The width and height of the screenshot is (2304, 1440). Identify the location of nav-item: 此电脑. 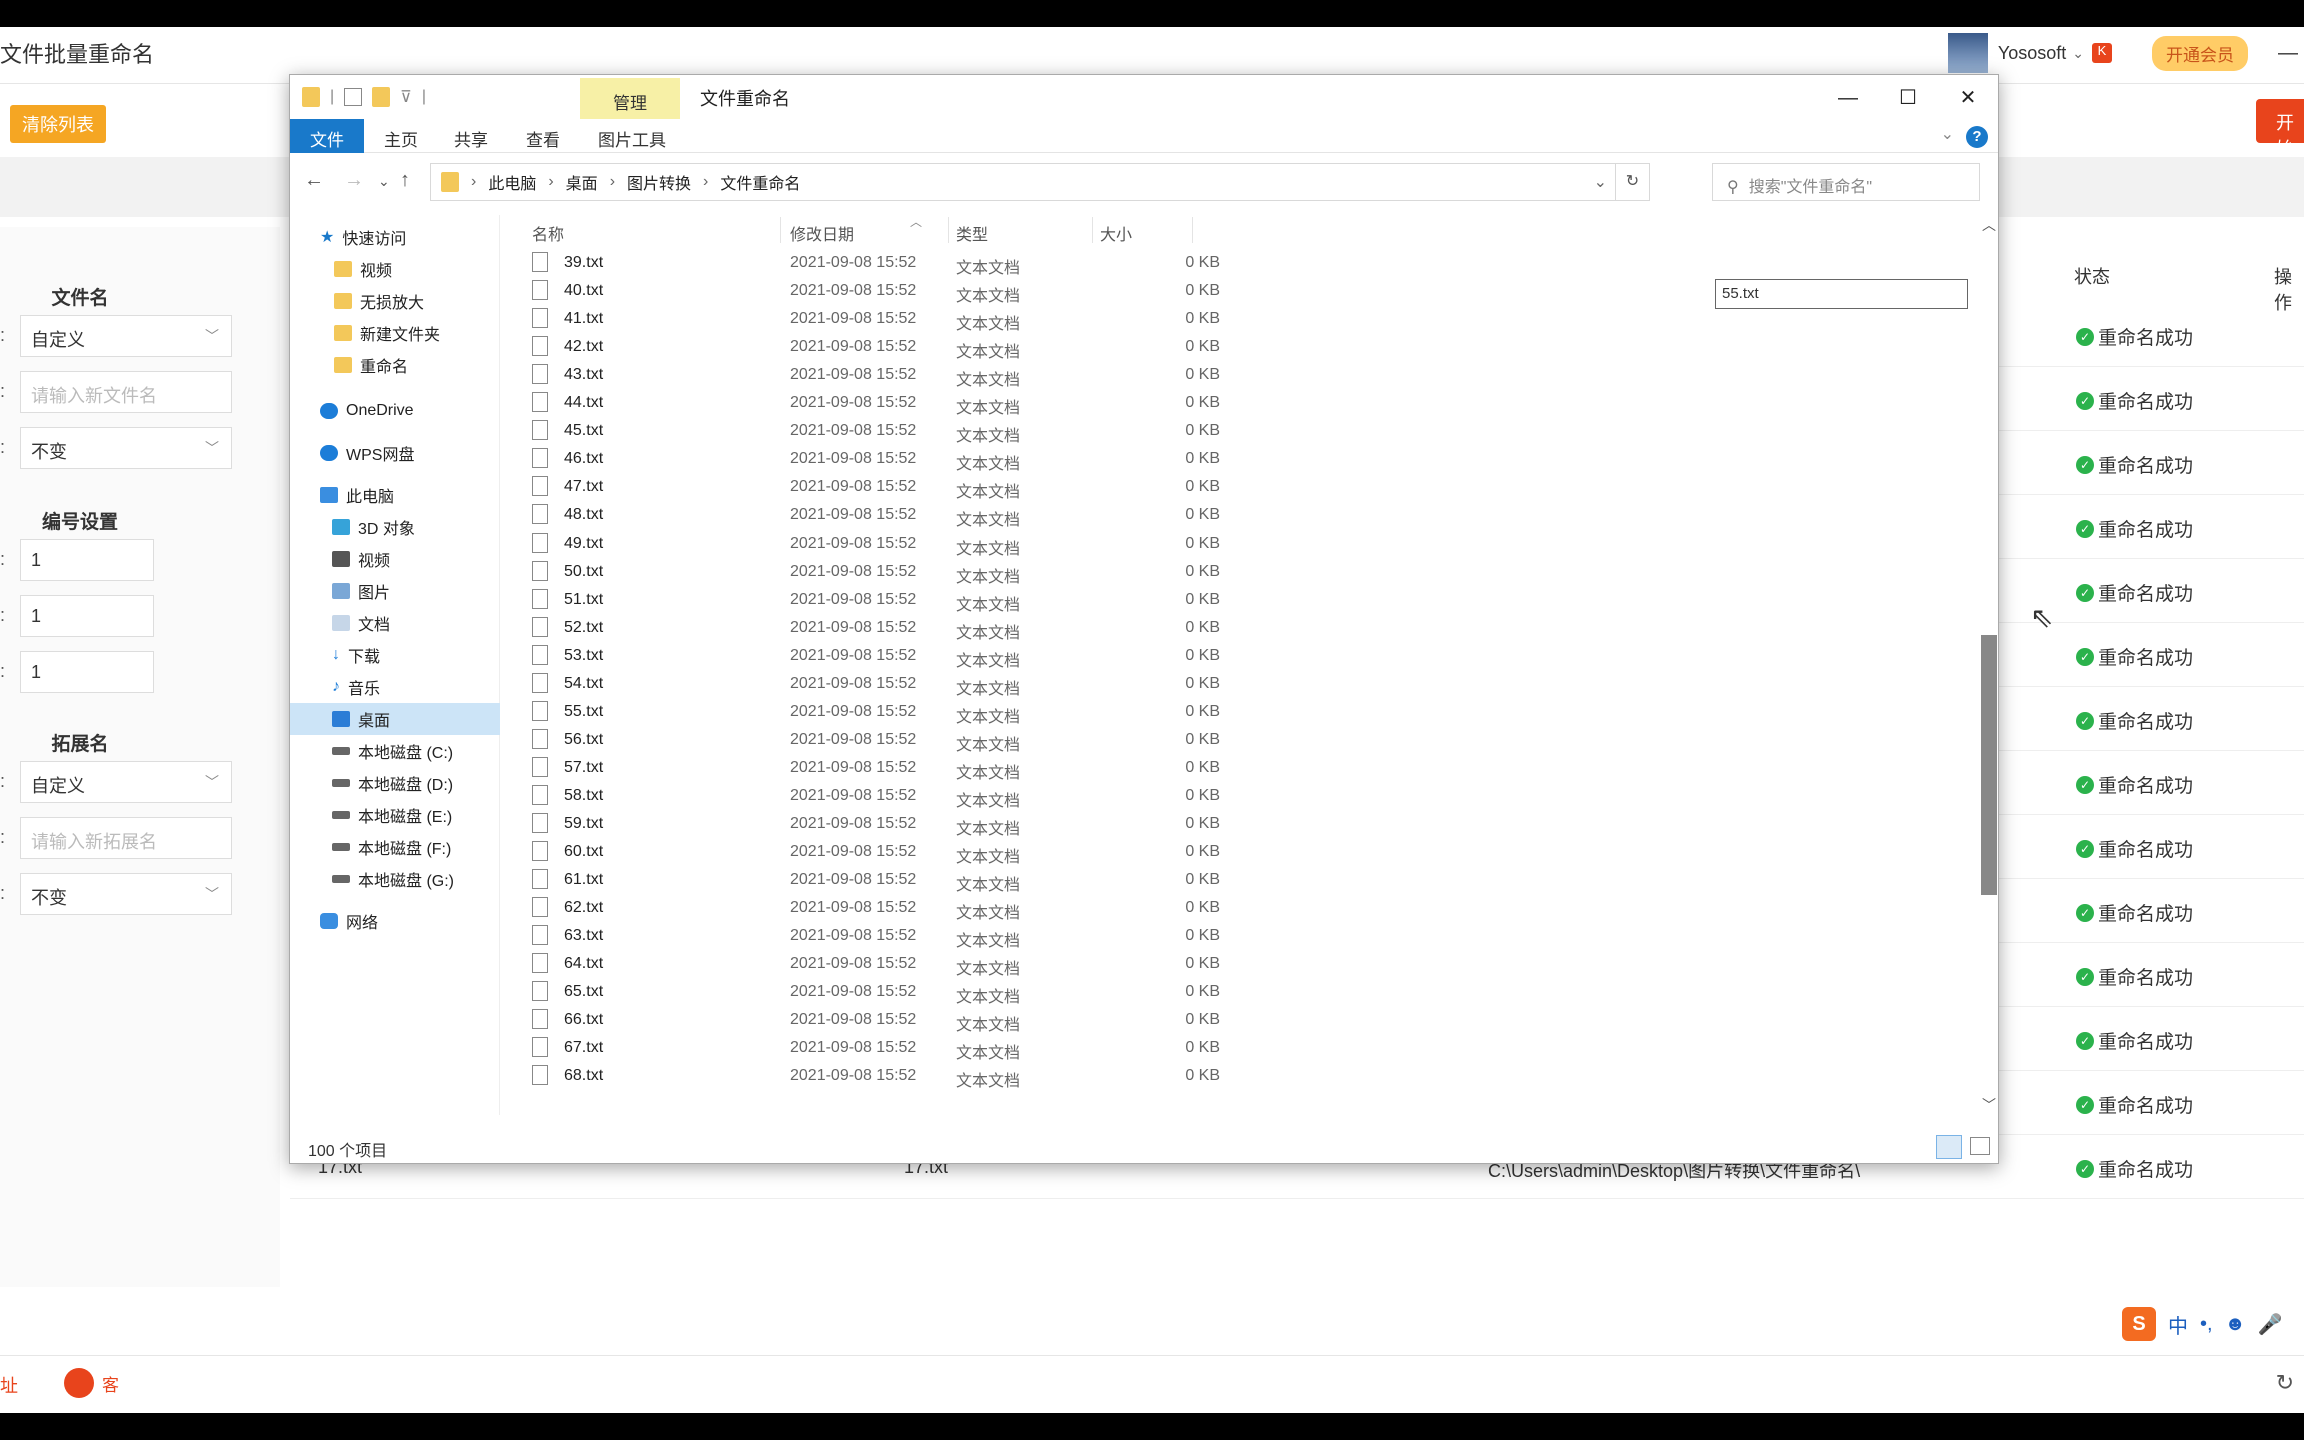
(395, 495).